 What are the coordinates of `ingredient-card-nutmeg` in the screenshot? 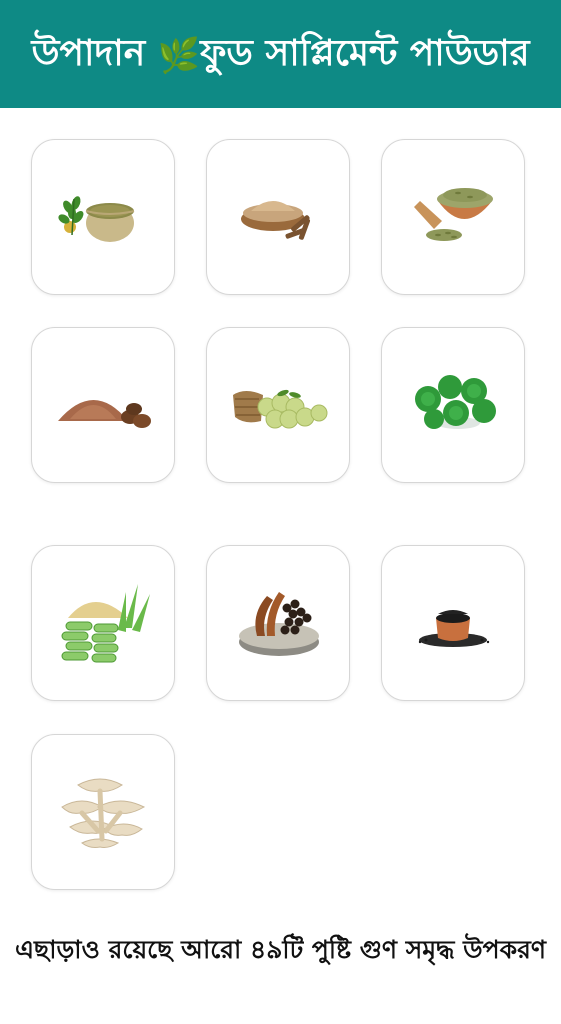 It's located at (103, 405).